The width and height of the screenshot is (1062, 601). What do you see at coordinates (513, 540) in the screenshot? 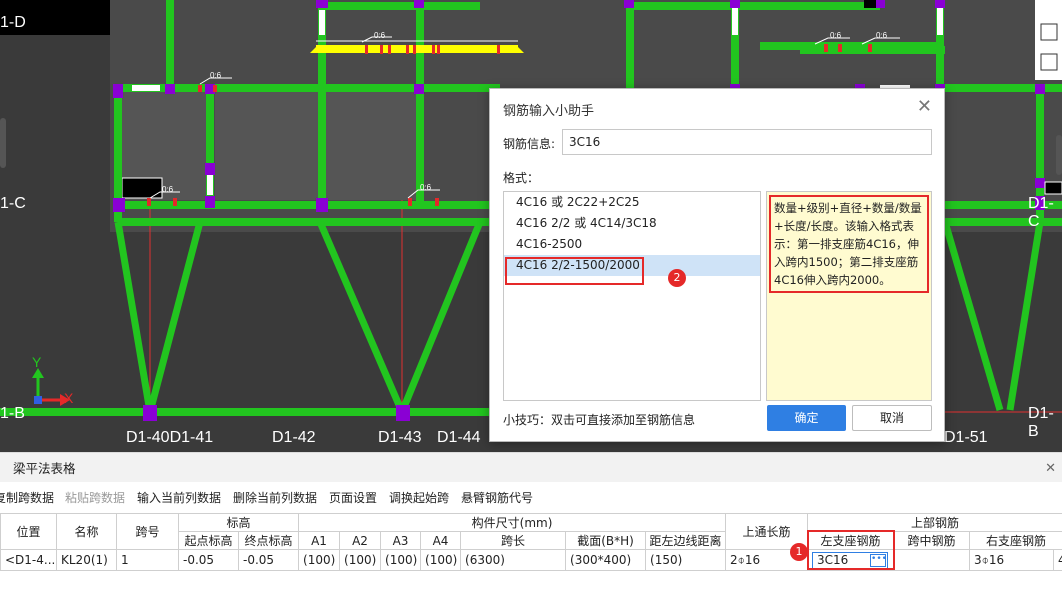
I see `header-span-len: 跨长` at bounding box center [513, 540].